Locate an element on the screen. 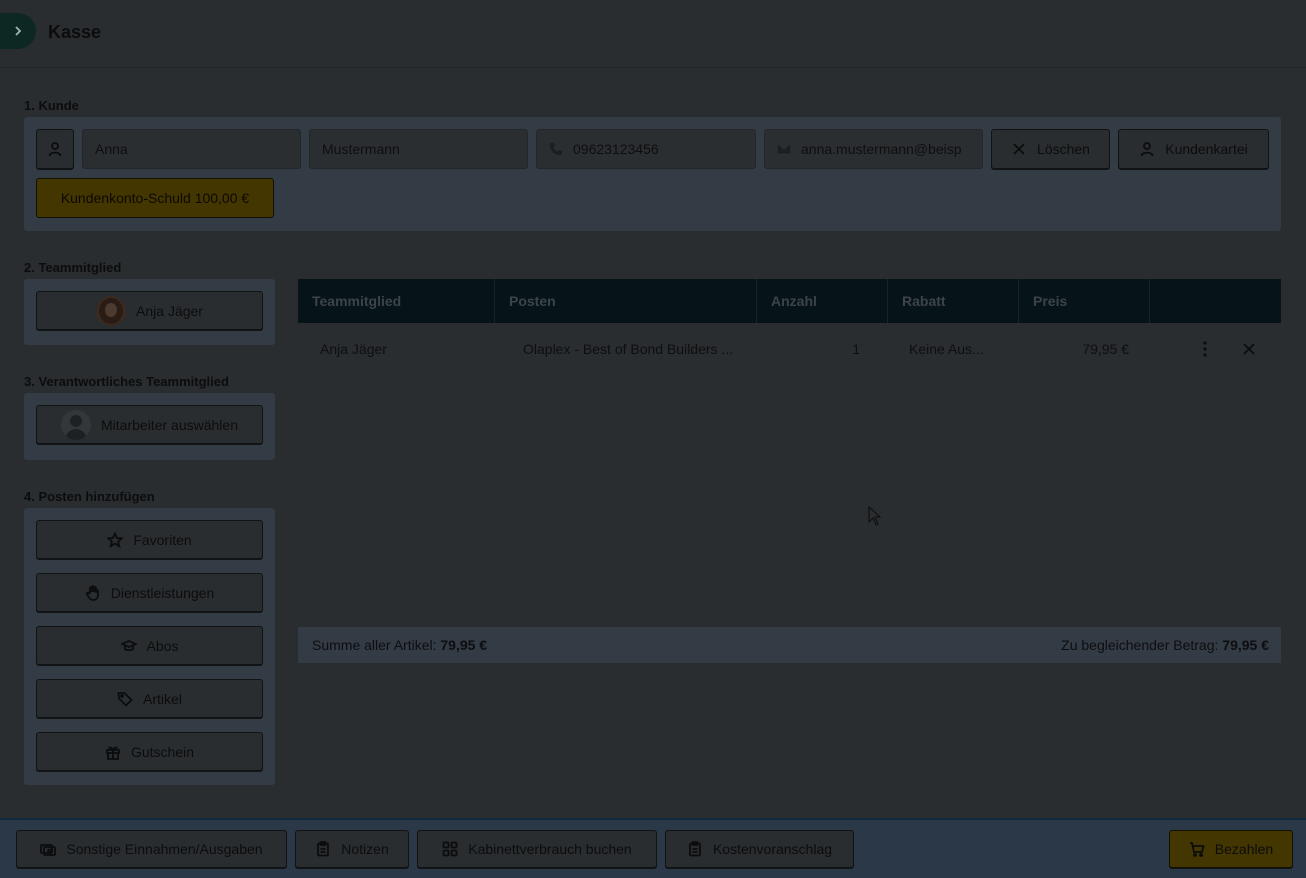  column-header-item: Posten is located at coordinates (626, 301).